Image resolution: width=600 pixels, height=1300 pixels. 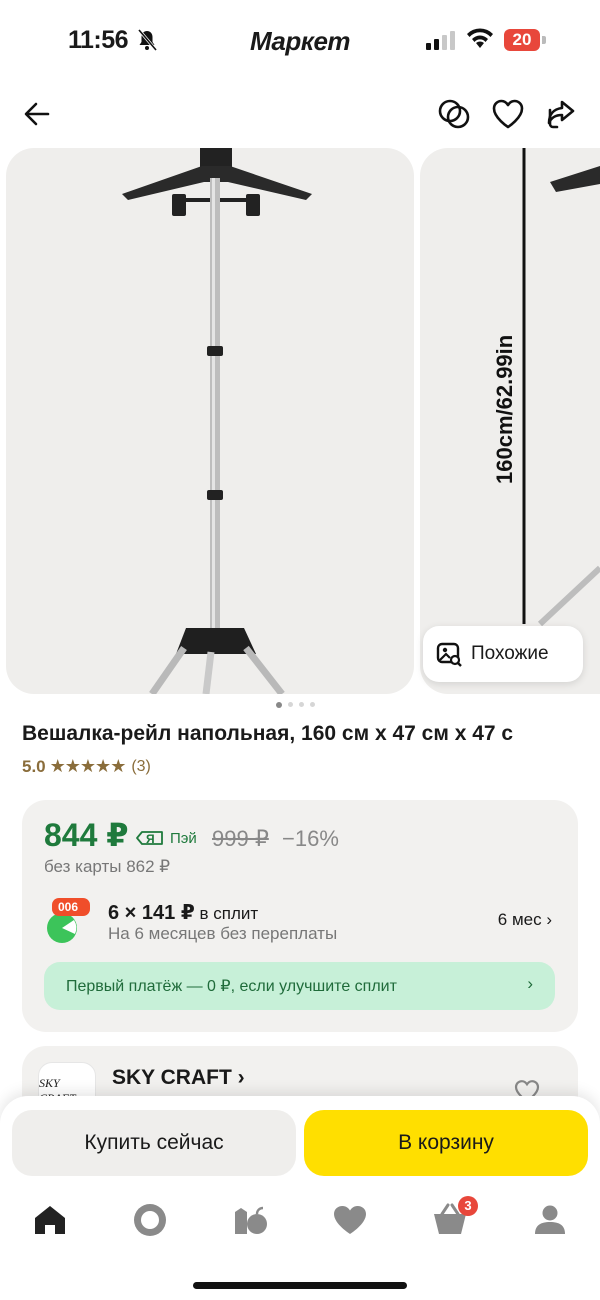 What do you see at coordinates (504, 409) in the screenshot?
I see `photo-dimension-label: 160cm/62.99in` at bounding box center [504, 409].